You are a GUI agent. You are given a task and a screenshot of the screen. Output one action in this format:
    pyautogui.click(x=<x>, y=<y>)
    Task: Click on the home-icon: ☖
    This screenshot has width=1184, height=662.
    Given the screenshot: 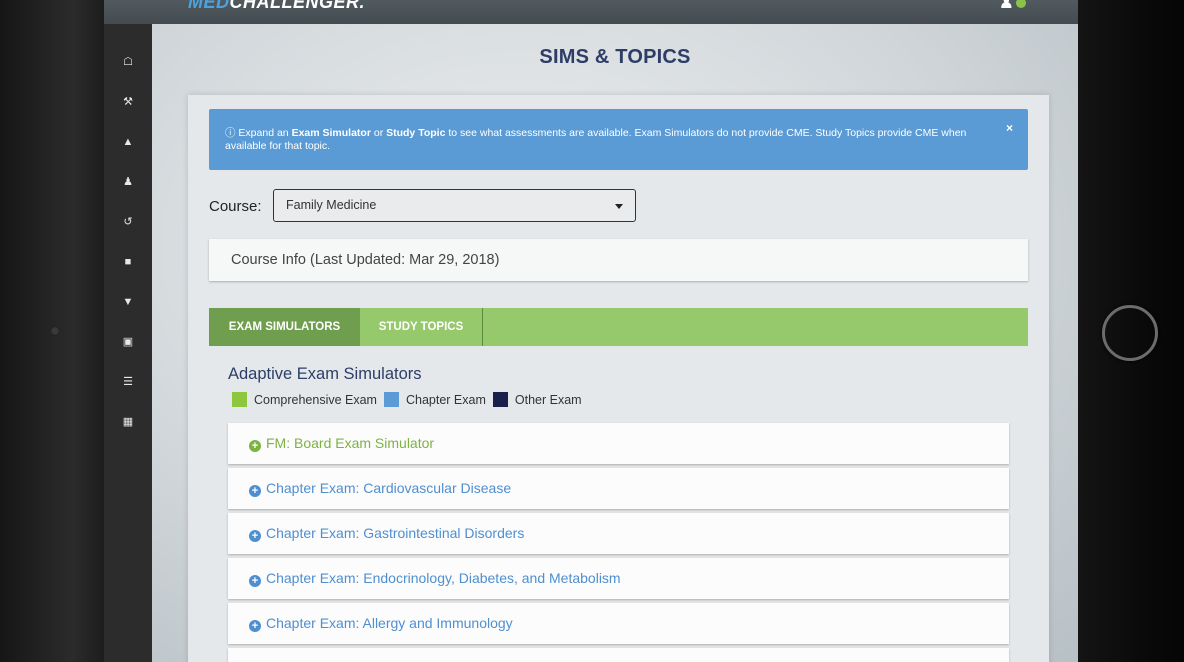 What is the action you would take?
    pyautogui.click(x=128, y=62)
    